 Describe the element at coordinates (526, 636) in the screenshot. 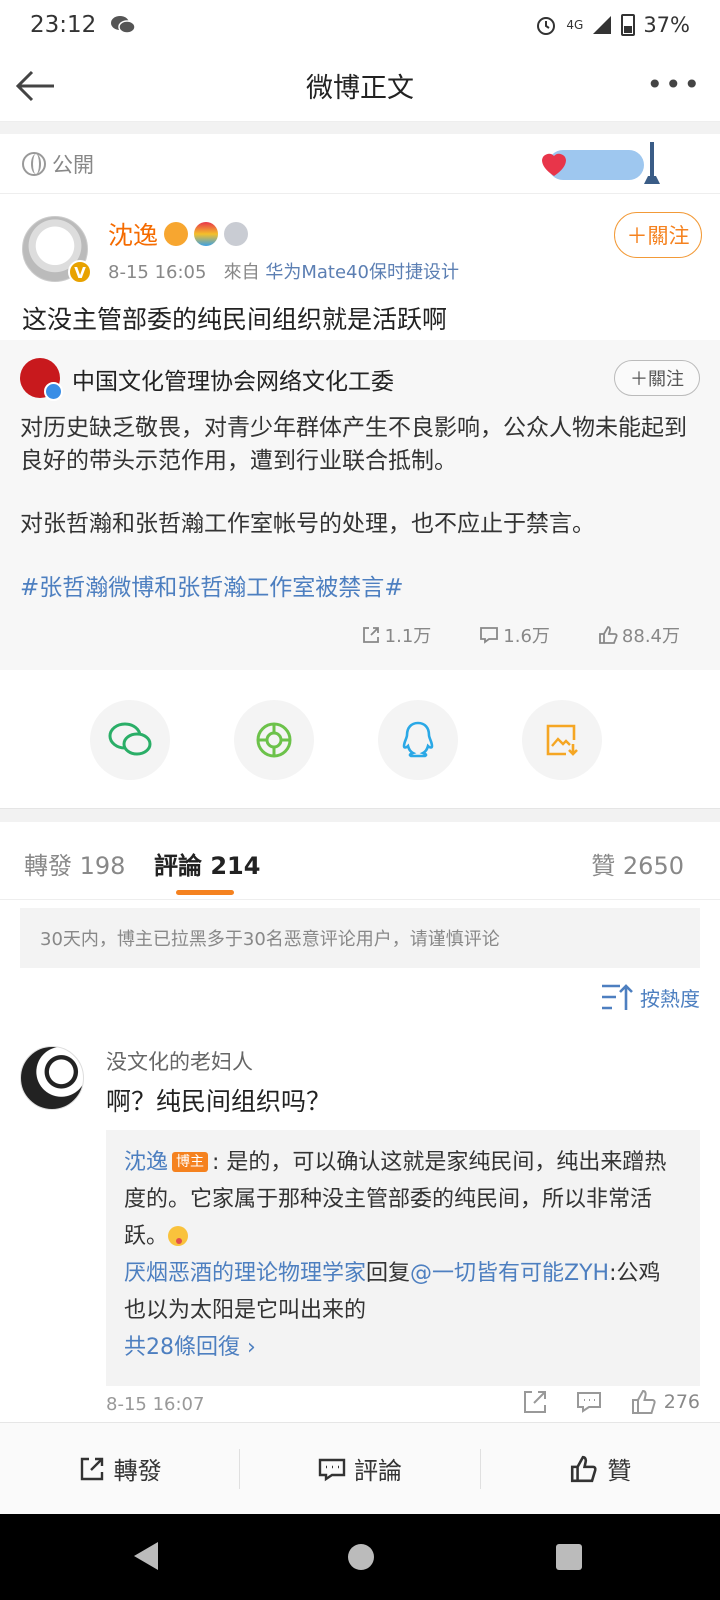

I see `comment-count: 1.6万` at that location.